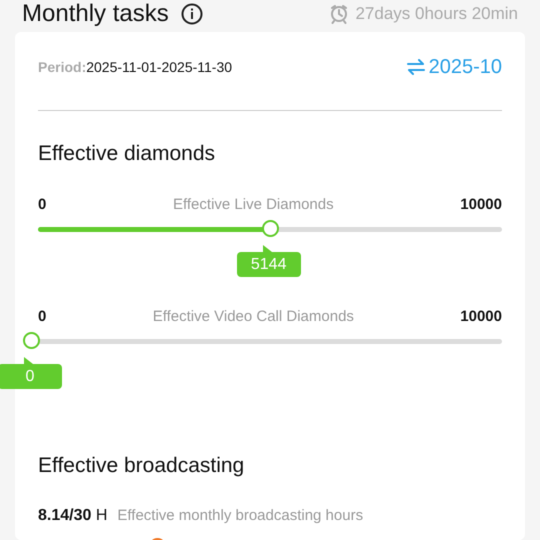 The height and width of the screenshot is (540, 540). Describe the element at coordinates (339, 14) in the screenshot. I see `alarm-clock-icon` at that location.